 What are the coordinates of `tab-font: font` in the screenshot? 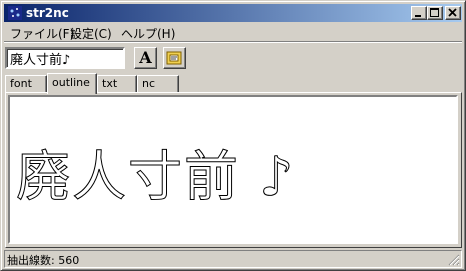 It's located at (26, 83).